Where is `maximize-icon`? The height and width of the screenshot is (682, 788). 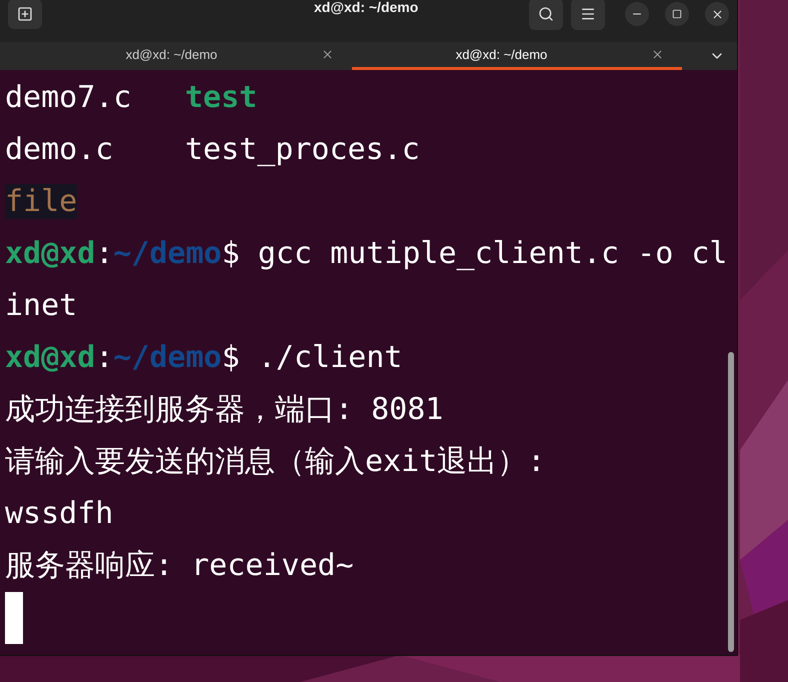 maximize-icon is located at coordinates (677, 14).